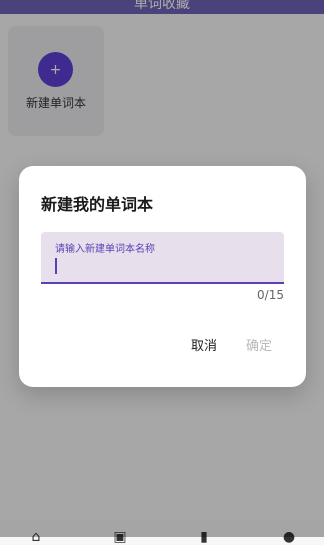 Image resolution: width=324 pixels, height=545 pixels. Describe the element at coordinates (162, 258) in the screenshot. I see `book-name-input: 请输入新建单词本名称` at that location.